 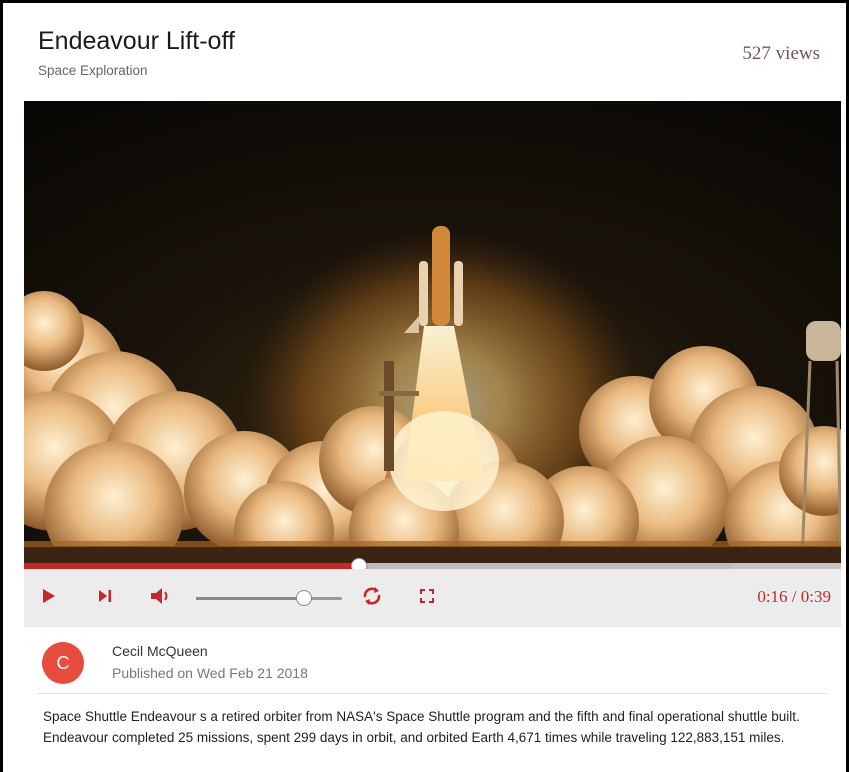 I want to click on fullscreen-icon, so click(x=427, y=596).